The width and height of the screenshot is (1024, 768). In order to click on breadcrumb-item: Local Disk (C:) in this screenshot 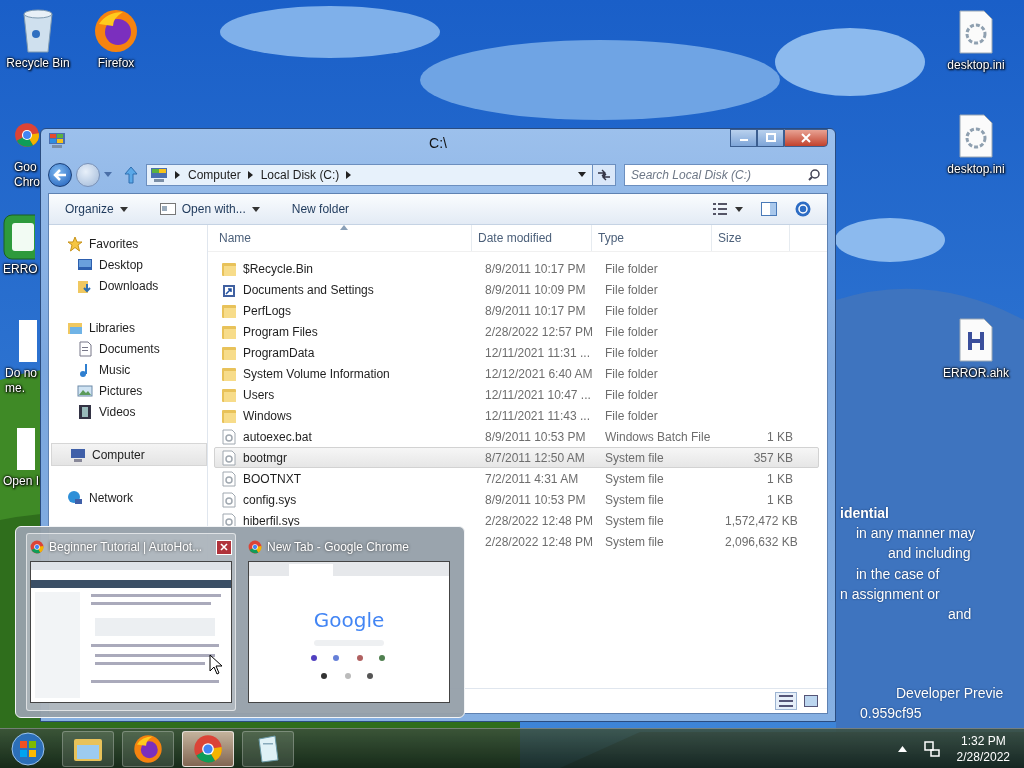, I will do `click(300, 175)`.